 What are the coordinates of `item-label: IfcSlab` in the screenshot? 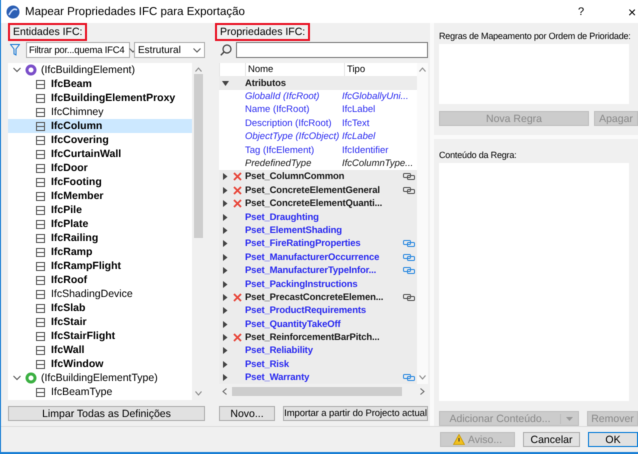 It's located at (68, 308).